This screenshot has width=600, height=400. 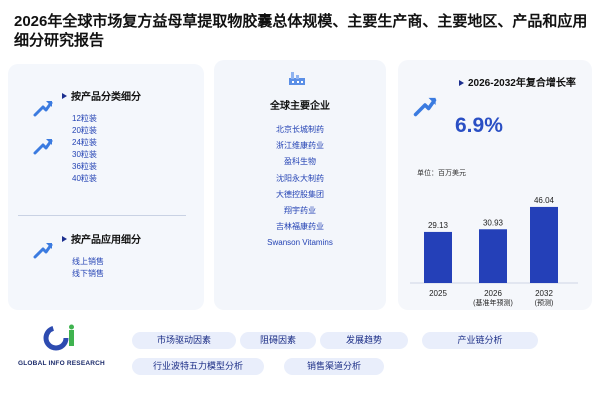 What do you see at coordinates (88, 273) in the screenshot?
I see `list-item: 线下销售` at bounding box center [88, 273].